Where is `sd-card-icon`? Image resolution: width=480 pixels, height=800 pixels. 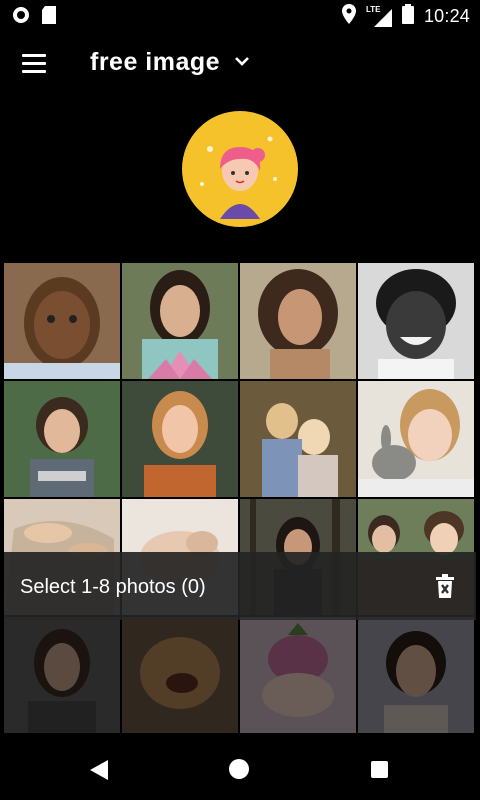
sd-card-icon is located at coordinates (49, 17).